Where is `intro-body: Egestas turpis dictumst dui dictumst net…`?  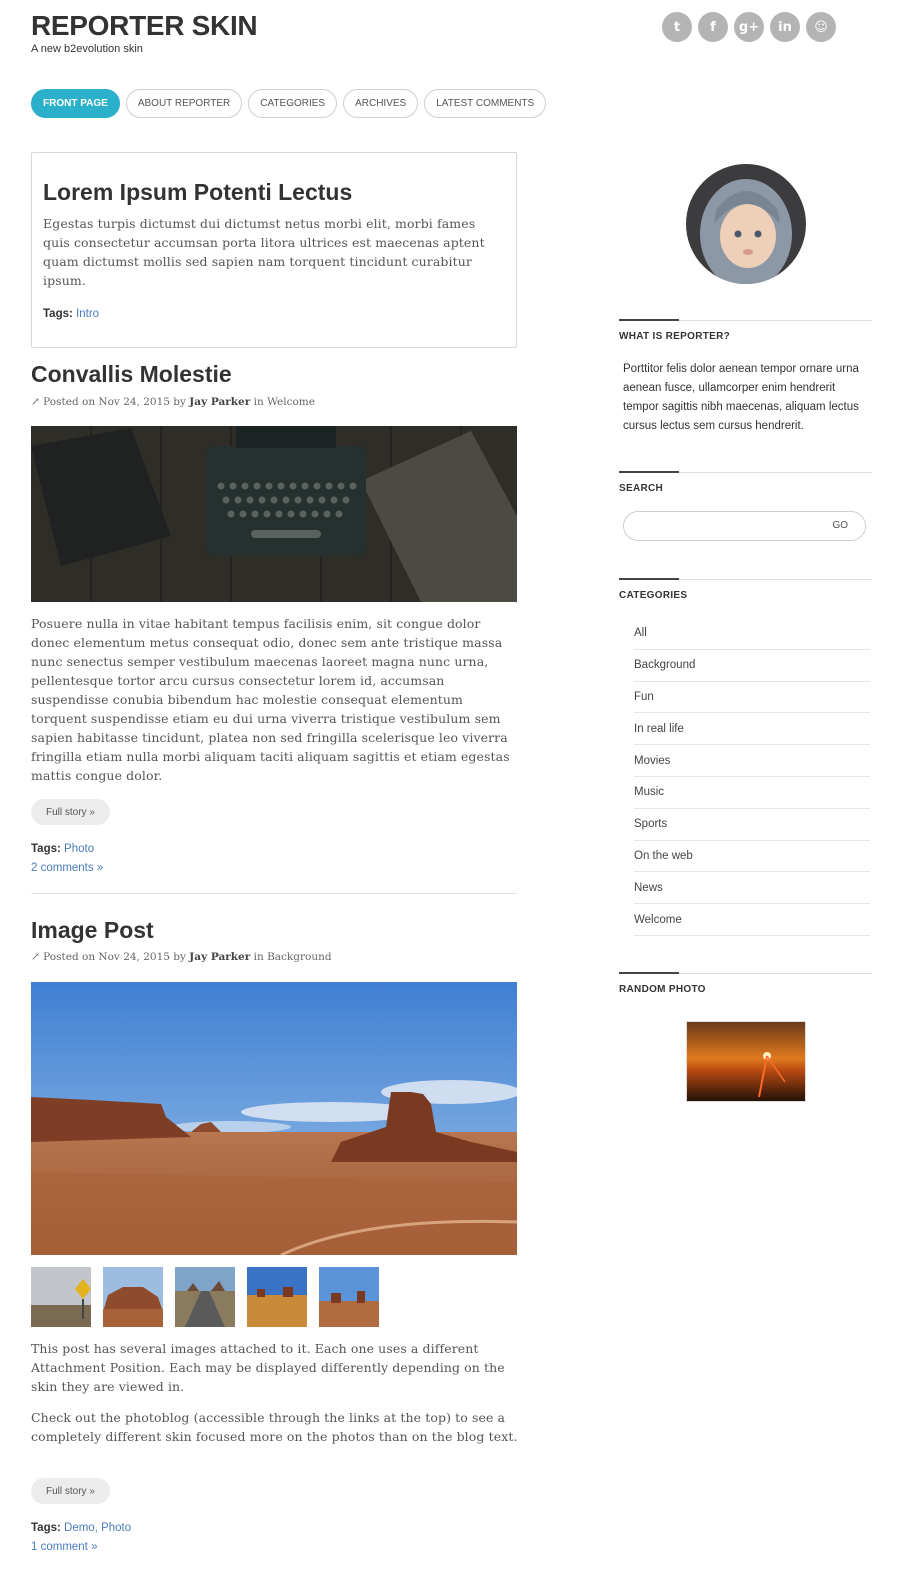
intro-body: Egestas turpis dictumst dui dictumst net… is located at coordinates (264, 252).